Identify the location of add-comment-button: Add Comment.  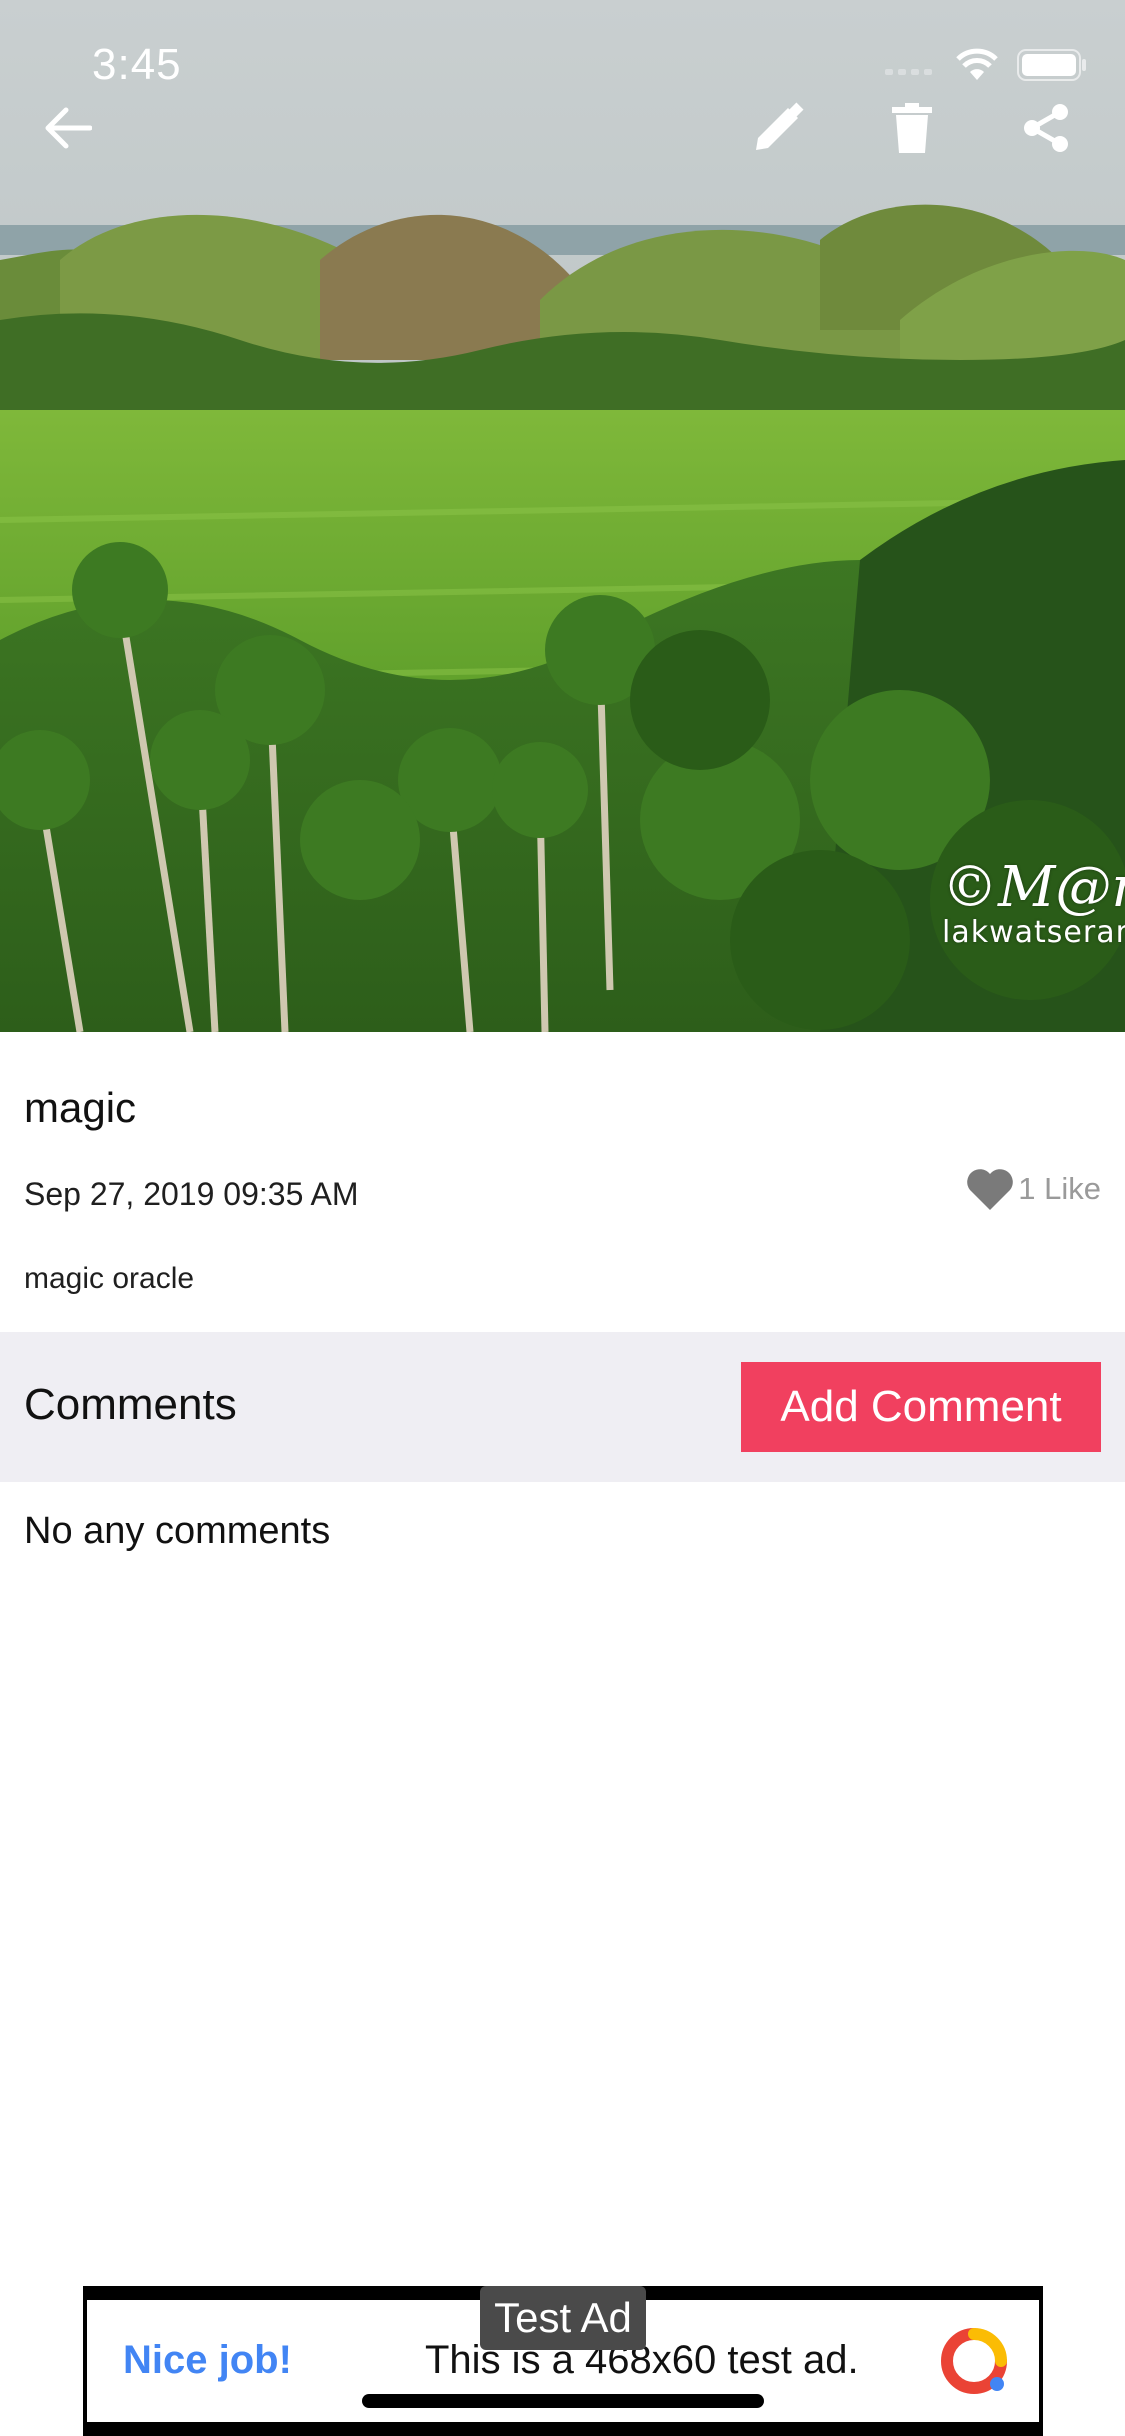
(921, 1407).